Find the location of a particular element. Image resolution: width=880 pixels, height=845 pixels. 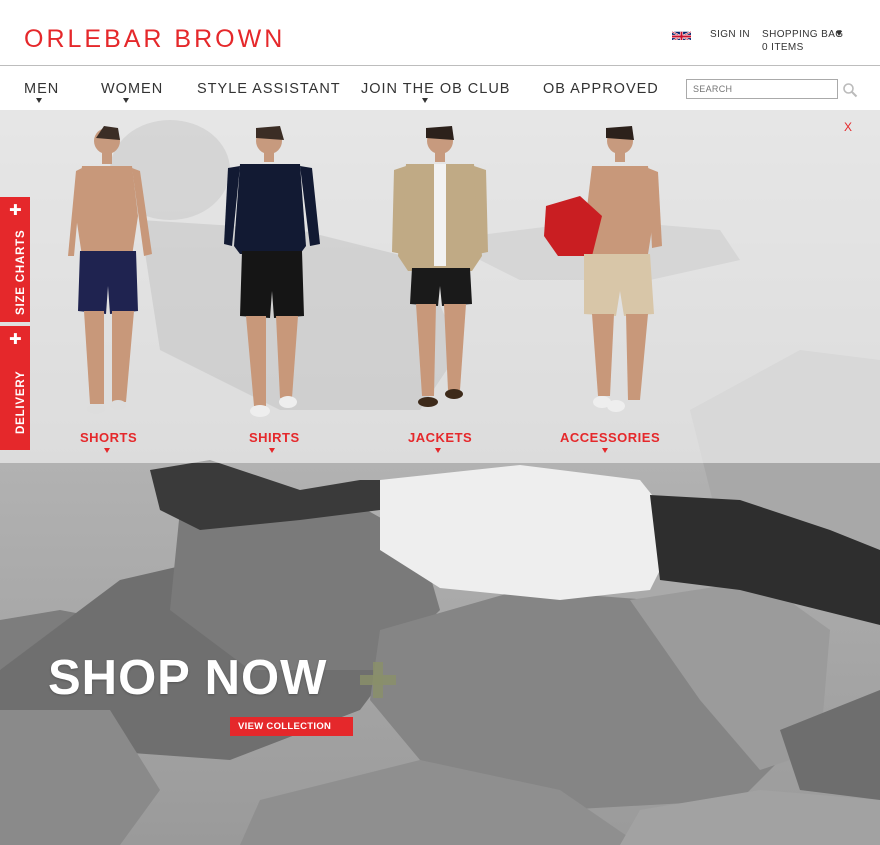

nav-item-men: MEN is located at coordinates (41, 89).